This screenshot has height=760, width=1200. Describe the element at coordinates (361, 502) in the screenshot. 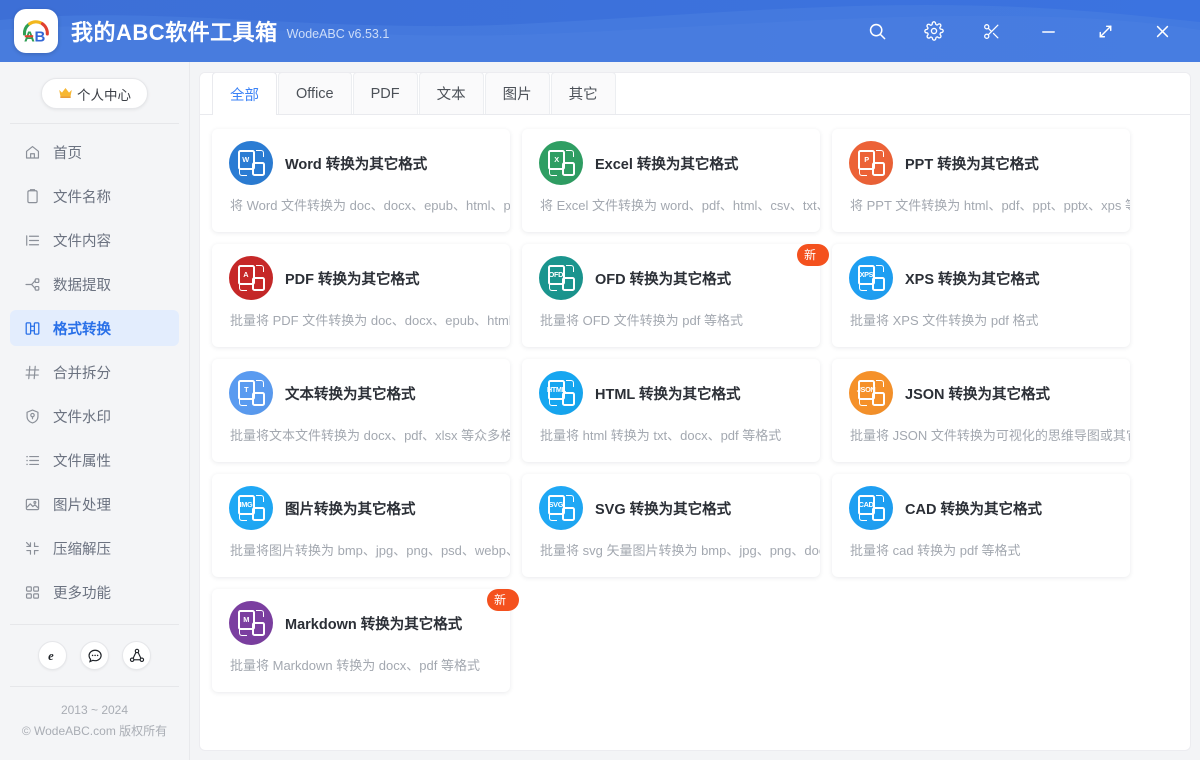

I see `tool-card-head: IMG 图片转换为其它格式` at that location.